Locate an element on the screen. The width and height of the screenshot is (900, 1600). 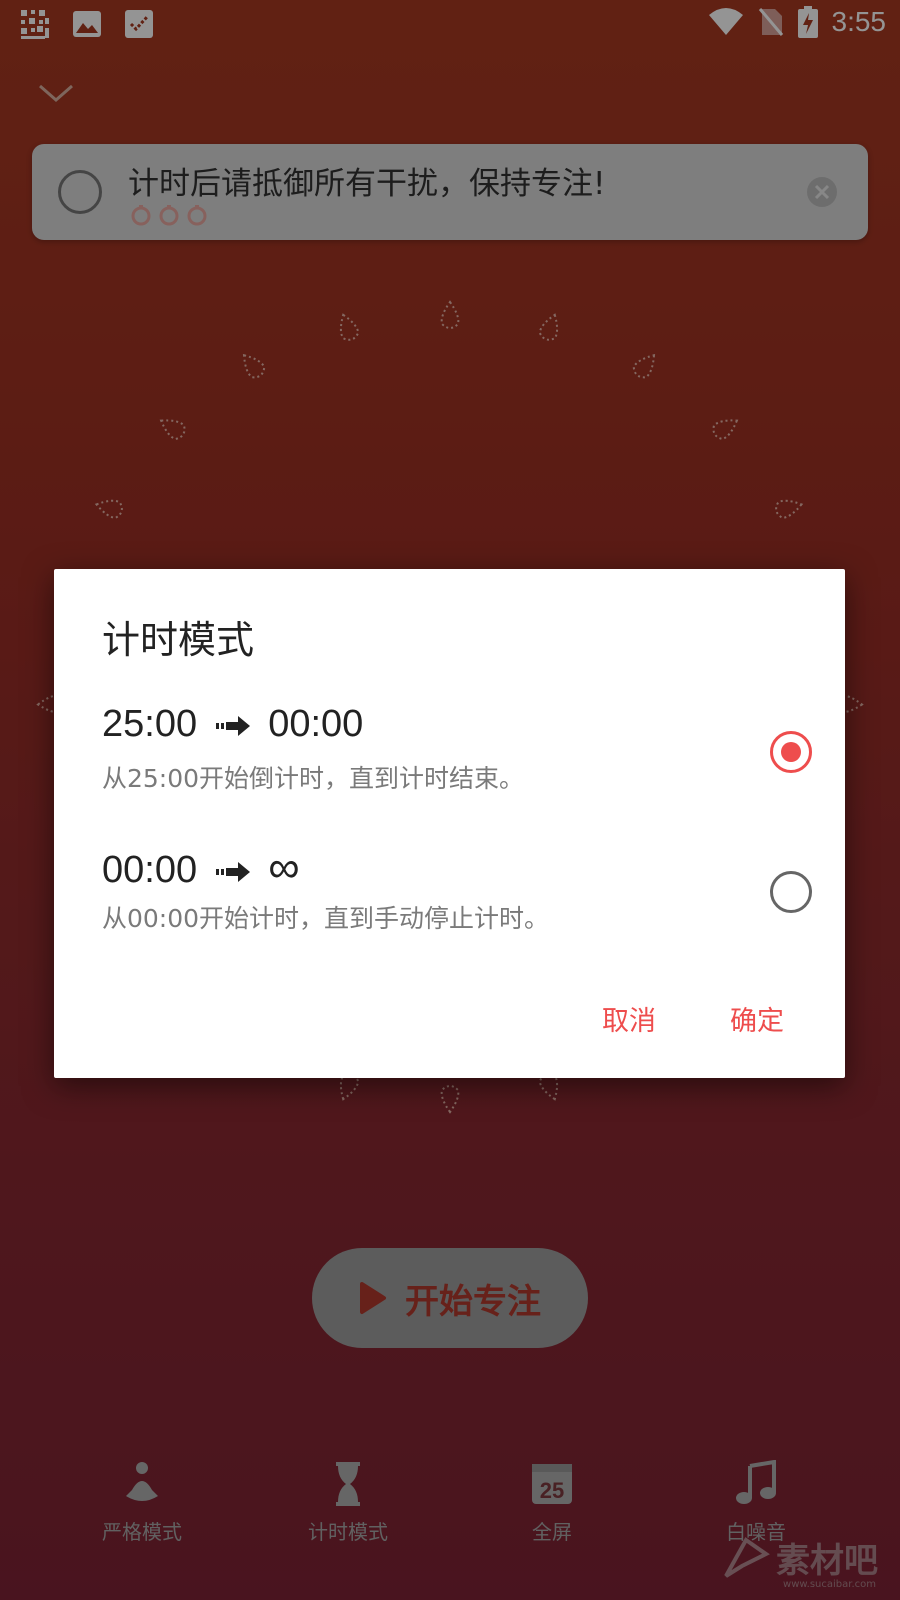
option-to: 00:00 is located at coordinates (316, 724).